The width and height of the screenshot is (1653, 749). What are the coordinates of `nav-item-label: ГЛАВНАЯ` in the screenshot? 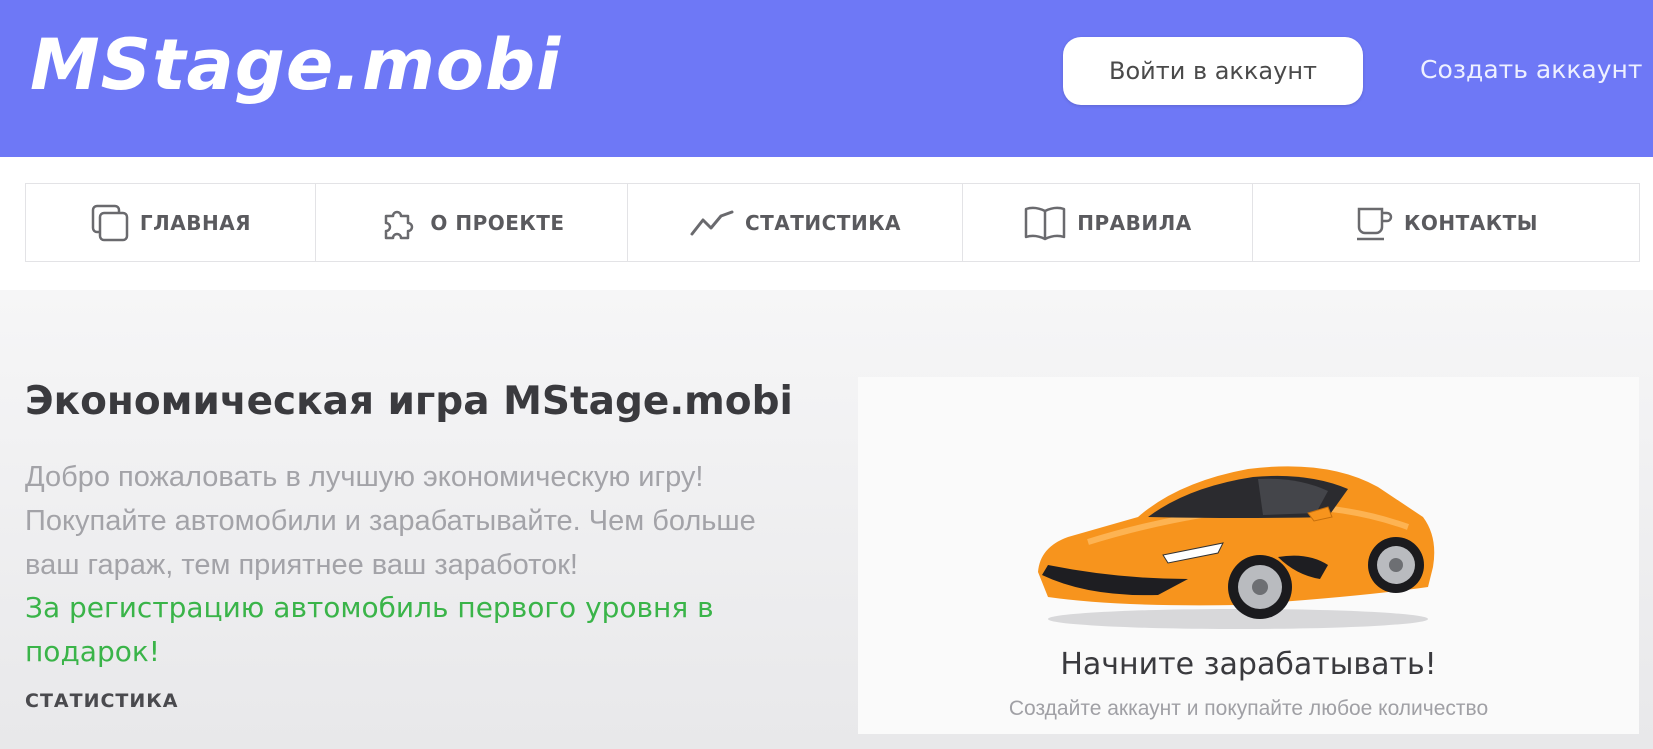 It's located at (195, 222).